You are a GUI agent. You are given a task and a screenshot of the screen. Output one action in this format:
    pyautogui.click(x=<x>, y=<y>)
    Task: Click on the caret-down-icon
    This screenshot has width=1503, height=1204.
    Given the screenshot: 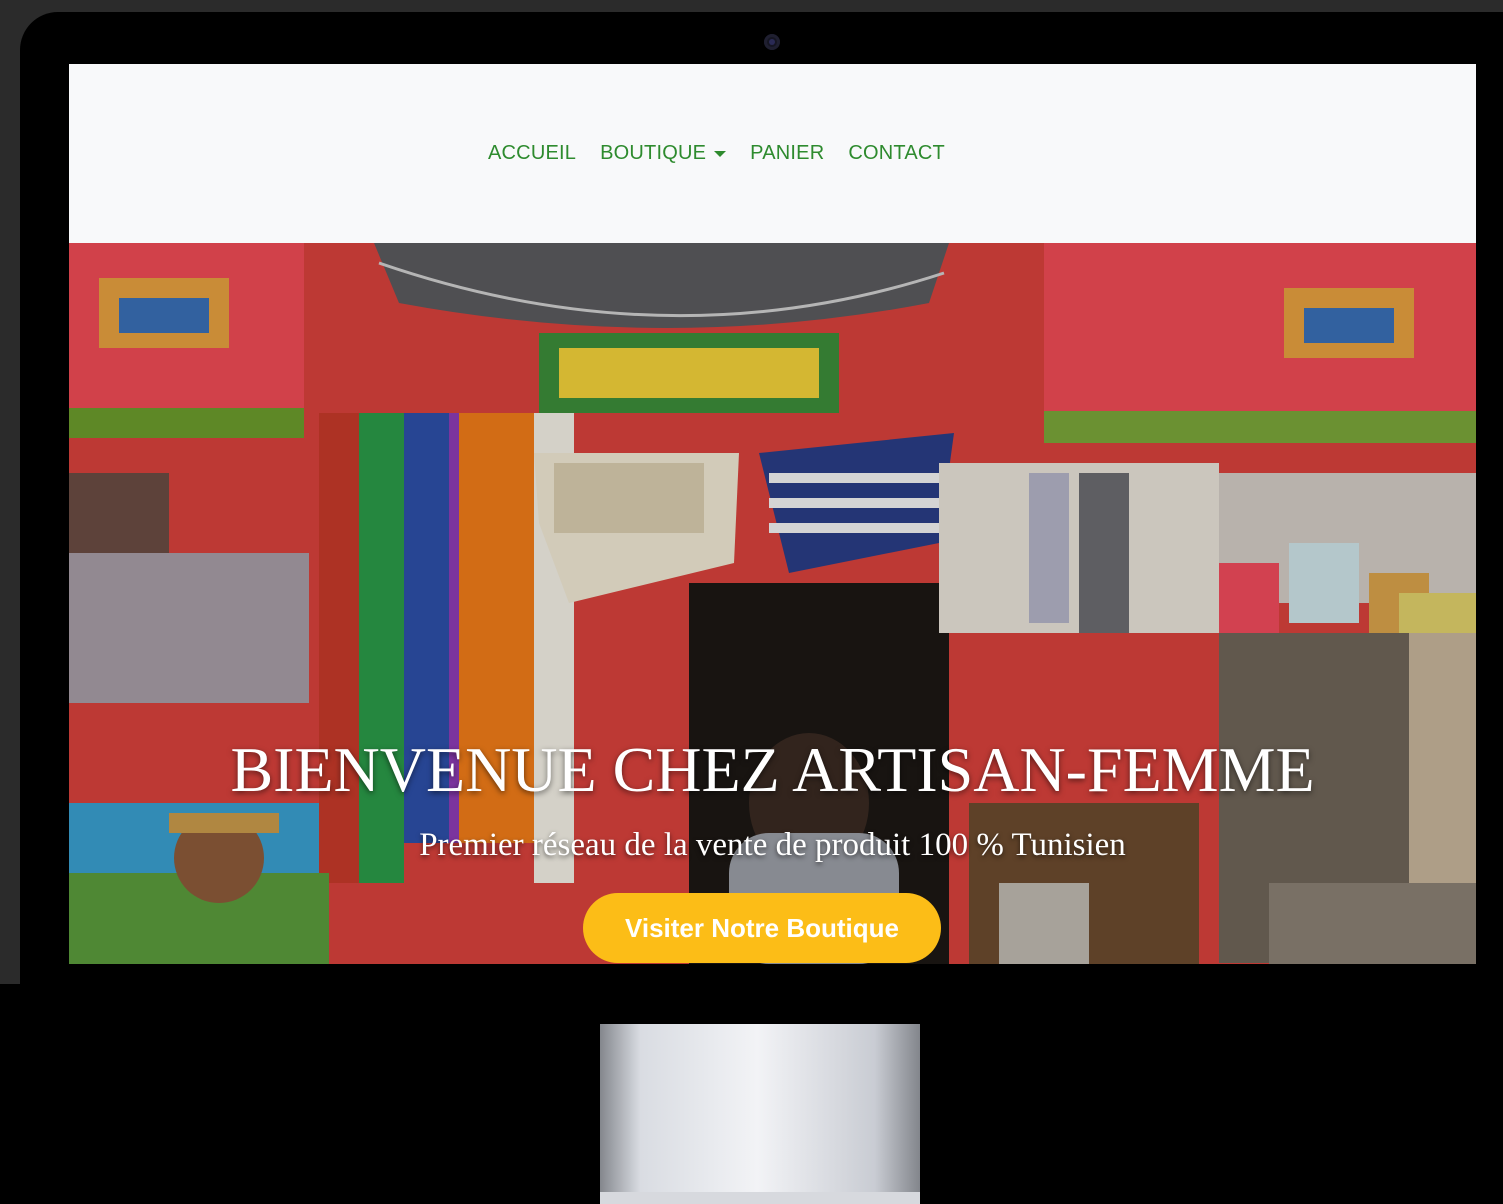 What is the action you would take?
    pyautogui.click(x=720, y=153)
    